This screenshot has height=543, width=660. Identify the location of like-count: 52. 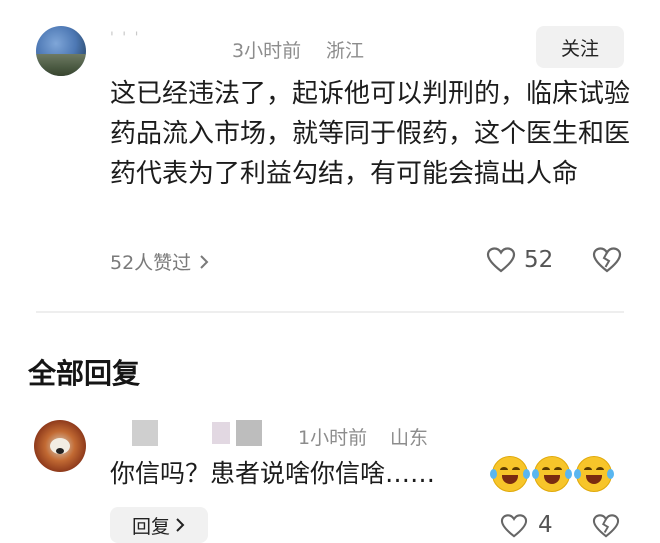
(539, 260).